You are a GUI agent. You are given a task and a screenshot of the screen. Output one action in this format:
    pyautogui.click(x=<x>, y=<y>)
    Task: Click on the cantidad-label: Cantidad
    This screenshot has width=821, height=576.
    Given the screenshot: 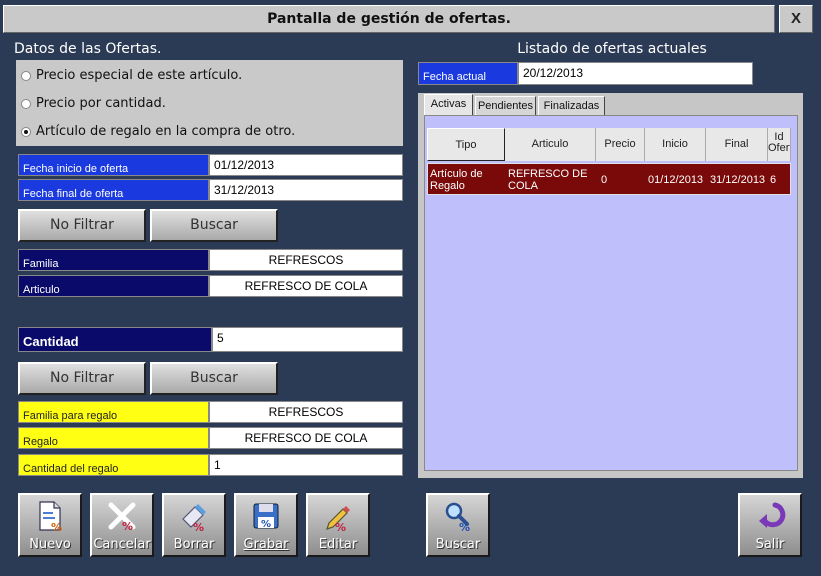 What is the action you would take?
    pyautogui.click(x=115, y=339)
    